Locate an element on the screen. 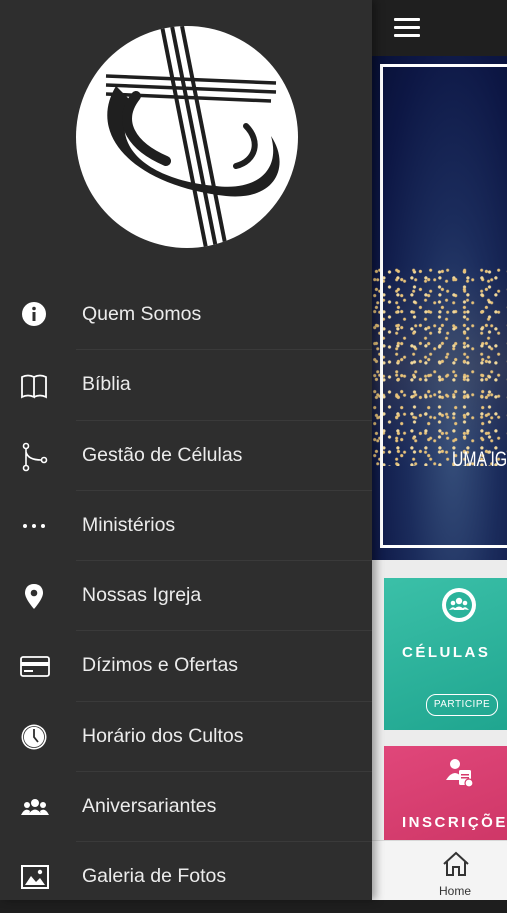 This screenshot has height=913, width=507. location-pin-icon is located at coordinates (35, 596).